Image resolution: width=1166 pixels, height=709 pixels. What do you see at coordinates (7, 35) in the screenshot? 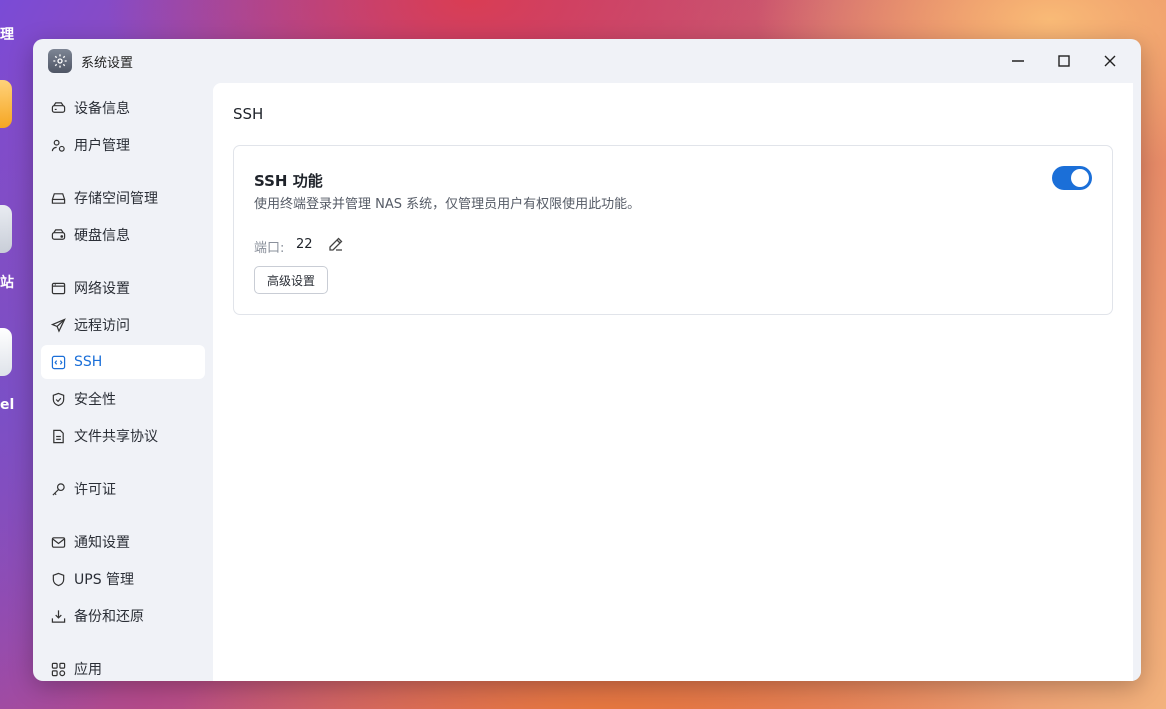
I see `desktop-label: 理` at bounding box center [7, 35].